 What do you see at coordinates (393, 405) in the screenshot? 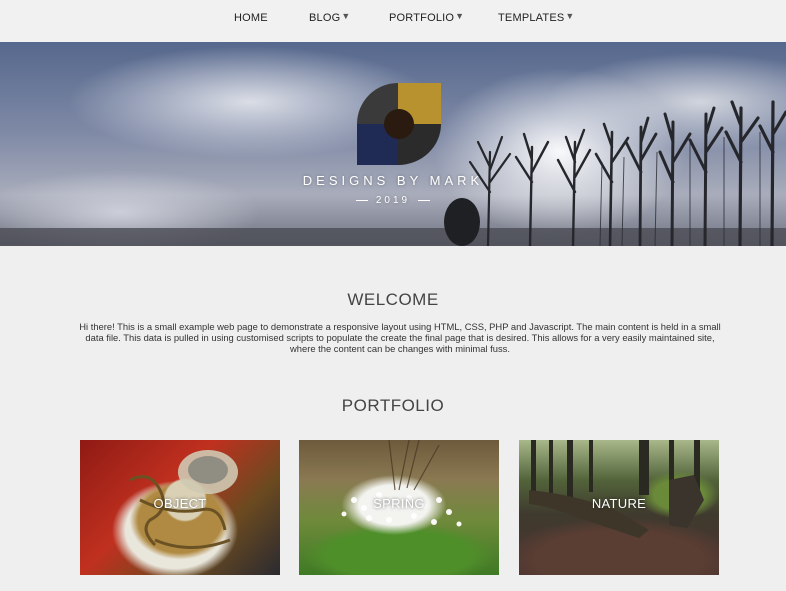
I see `portfolio-heading: PORTFOLIO` at bounding box center [393, 405].